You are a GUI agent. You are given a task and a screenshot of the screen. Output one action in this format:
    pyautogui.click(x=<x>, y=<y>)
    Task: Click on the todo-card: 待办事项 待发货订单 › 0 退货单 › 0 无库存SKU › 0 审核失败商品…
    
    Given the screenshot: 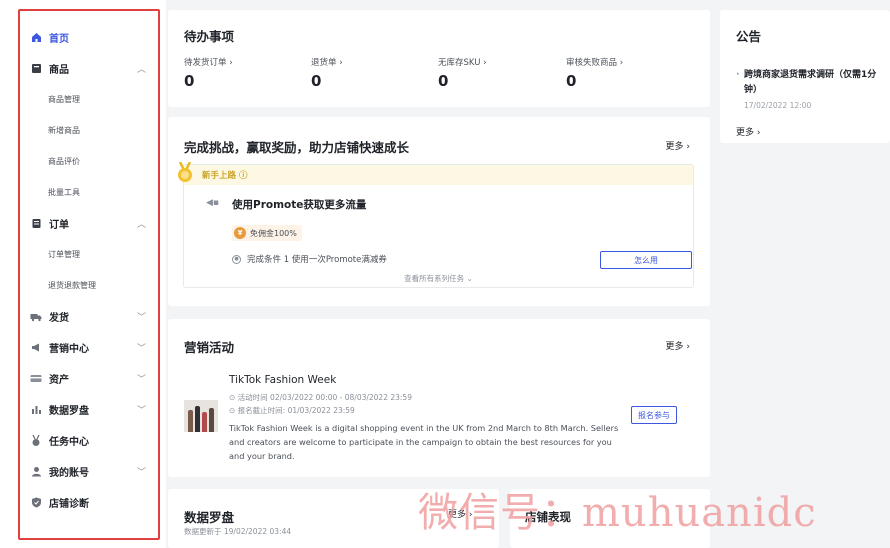 What is the action you would take?
    pyautogui.click(x=439, y=58)
    